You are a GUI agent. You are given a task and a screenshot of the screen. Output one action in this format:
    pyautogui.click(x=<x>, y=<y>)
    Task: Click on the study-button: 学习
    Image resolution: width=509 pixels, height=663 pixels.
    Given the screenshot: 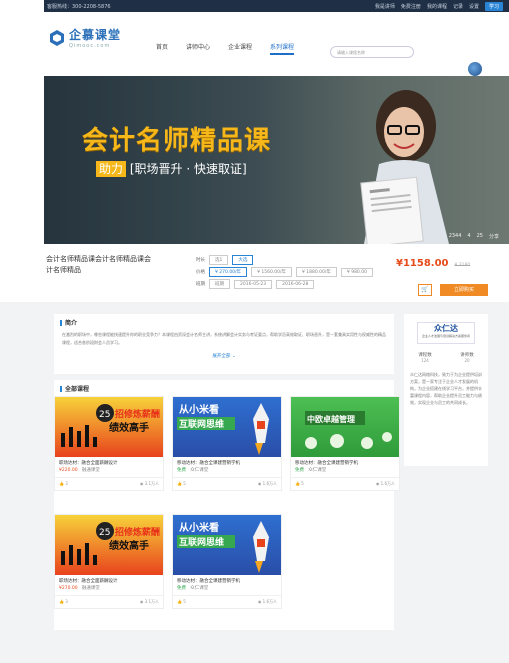 What is the action you would take?
    pyautogui.click(x=493, y=6)
    